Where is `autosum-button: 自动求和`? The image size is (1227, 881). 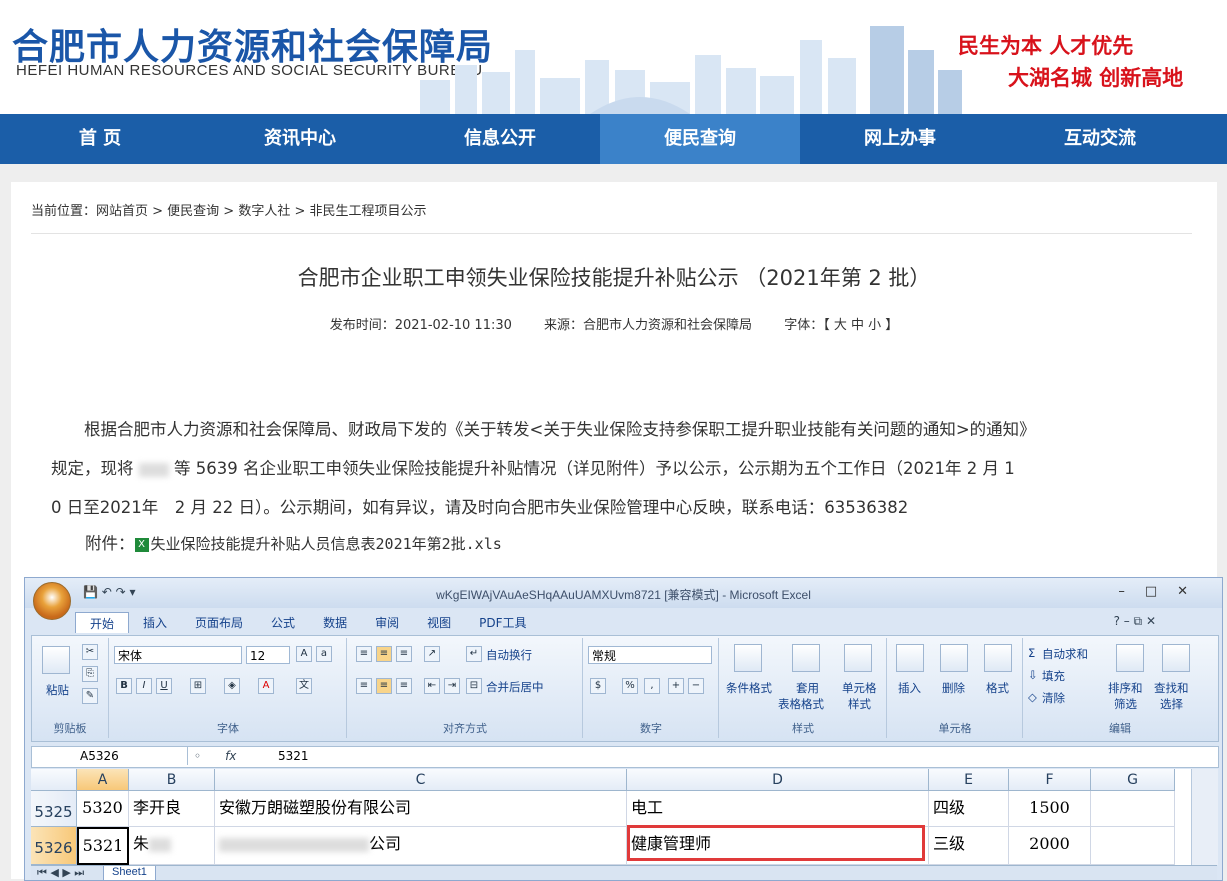 autosum-button: 自动求和 is located at coordinates (1065, 654).